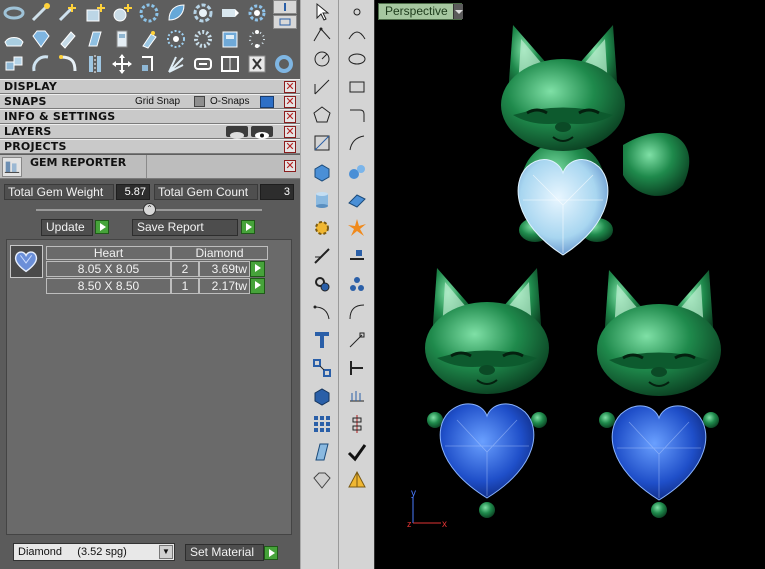  I want to click on slider-knob-icon: ⌃, so click(149, 209).